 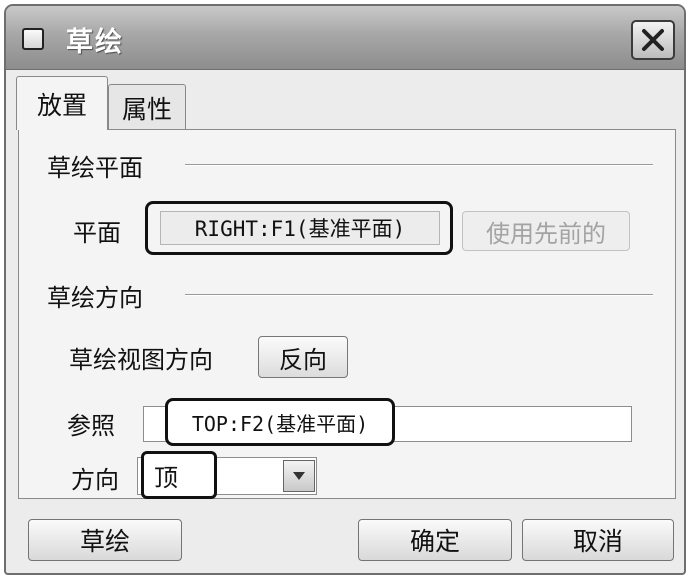 I want to click on direction-label: 方向, so click(x=95, y=480).